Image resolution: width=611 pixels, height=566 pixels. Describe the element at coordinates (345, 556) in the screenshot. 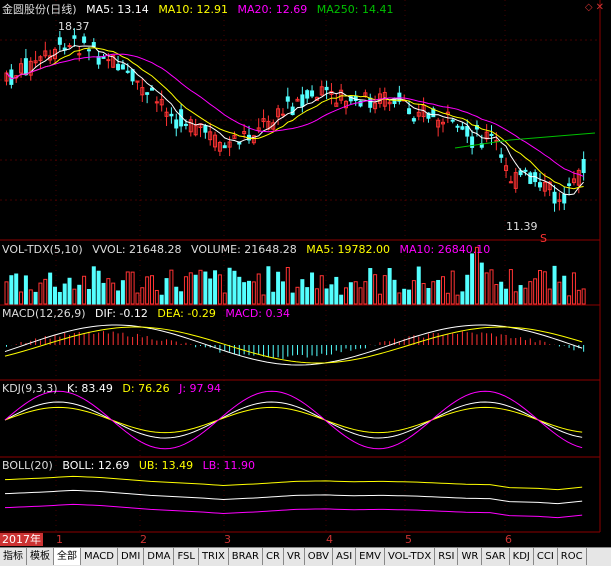

I see `tab-asi: ASI` at that location.